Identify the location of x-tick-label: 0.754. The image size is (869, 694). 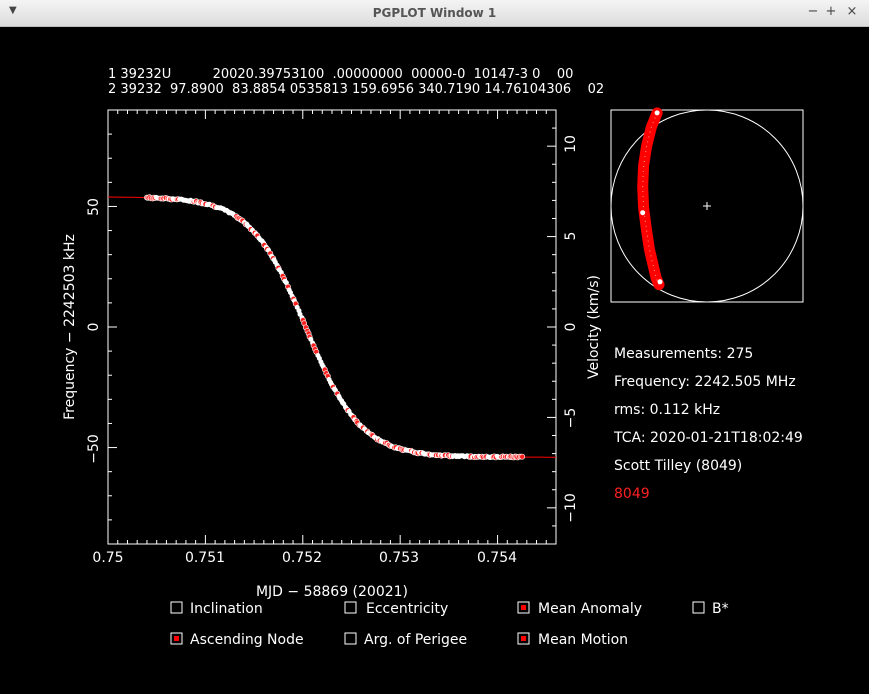
(497, 558).